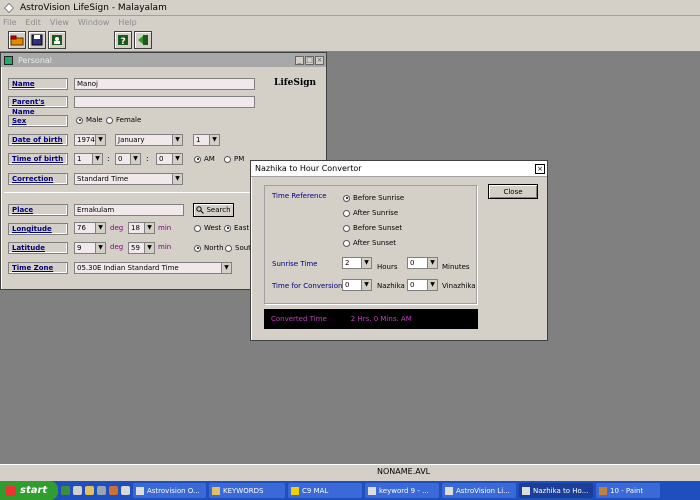 The image size is (700, 500). What do you see at coordinates (128, 268) in the screenshot?
I see `time-zone-value: 05.30E Indian Standard Time` at bounding box center [128, 268].